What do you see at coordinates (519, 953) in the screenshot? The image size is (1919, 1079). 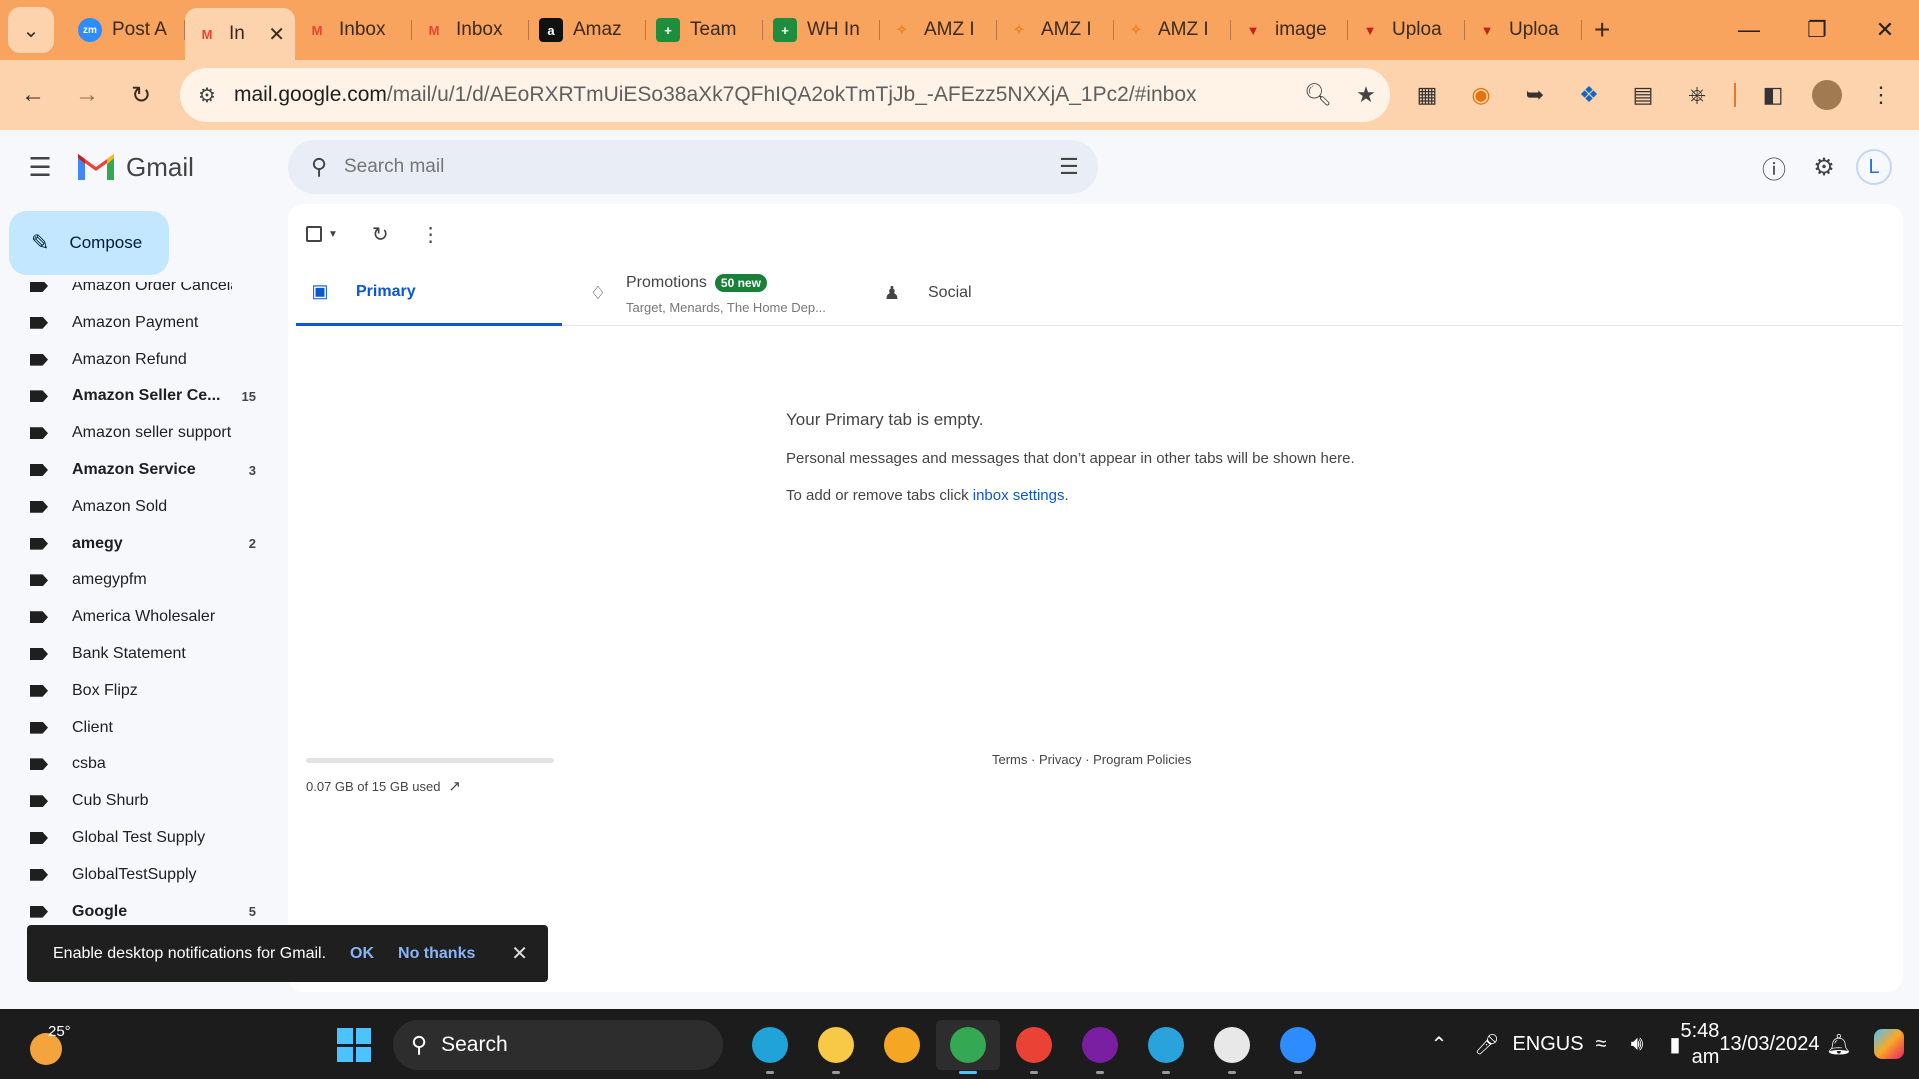 I see `close-icon: ✕` at bounding box center [519, 953].